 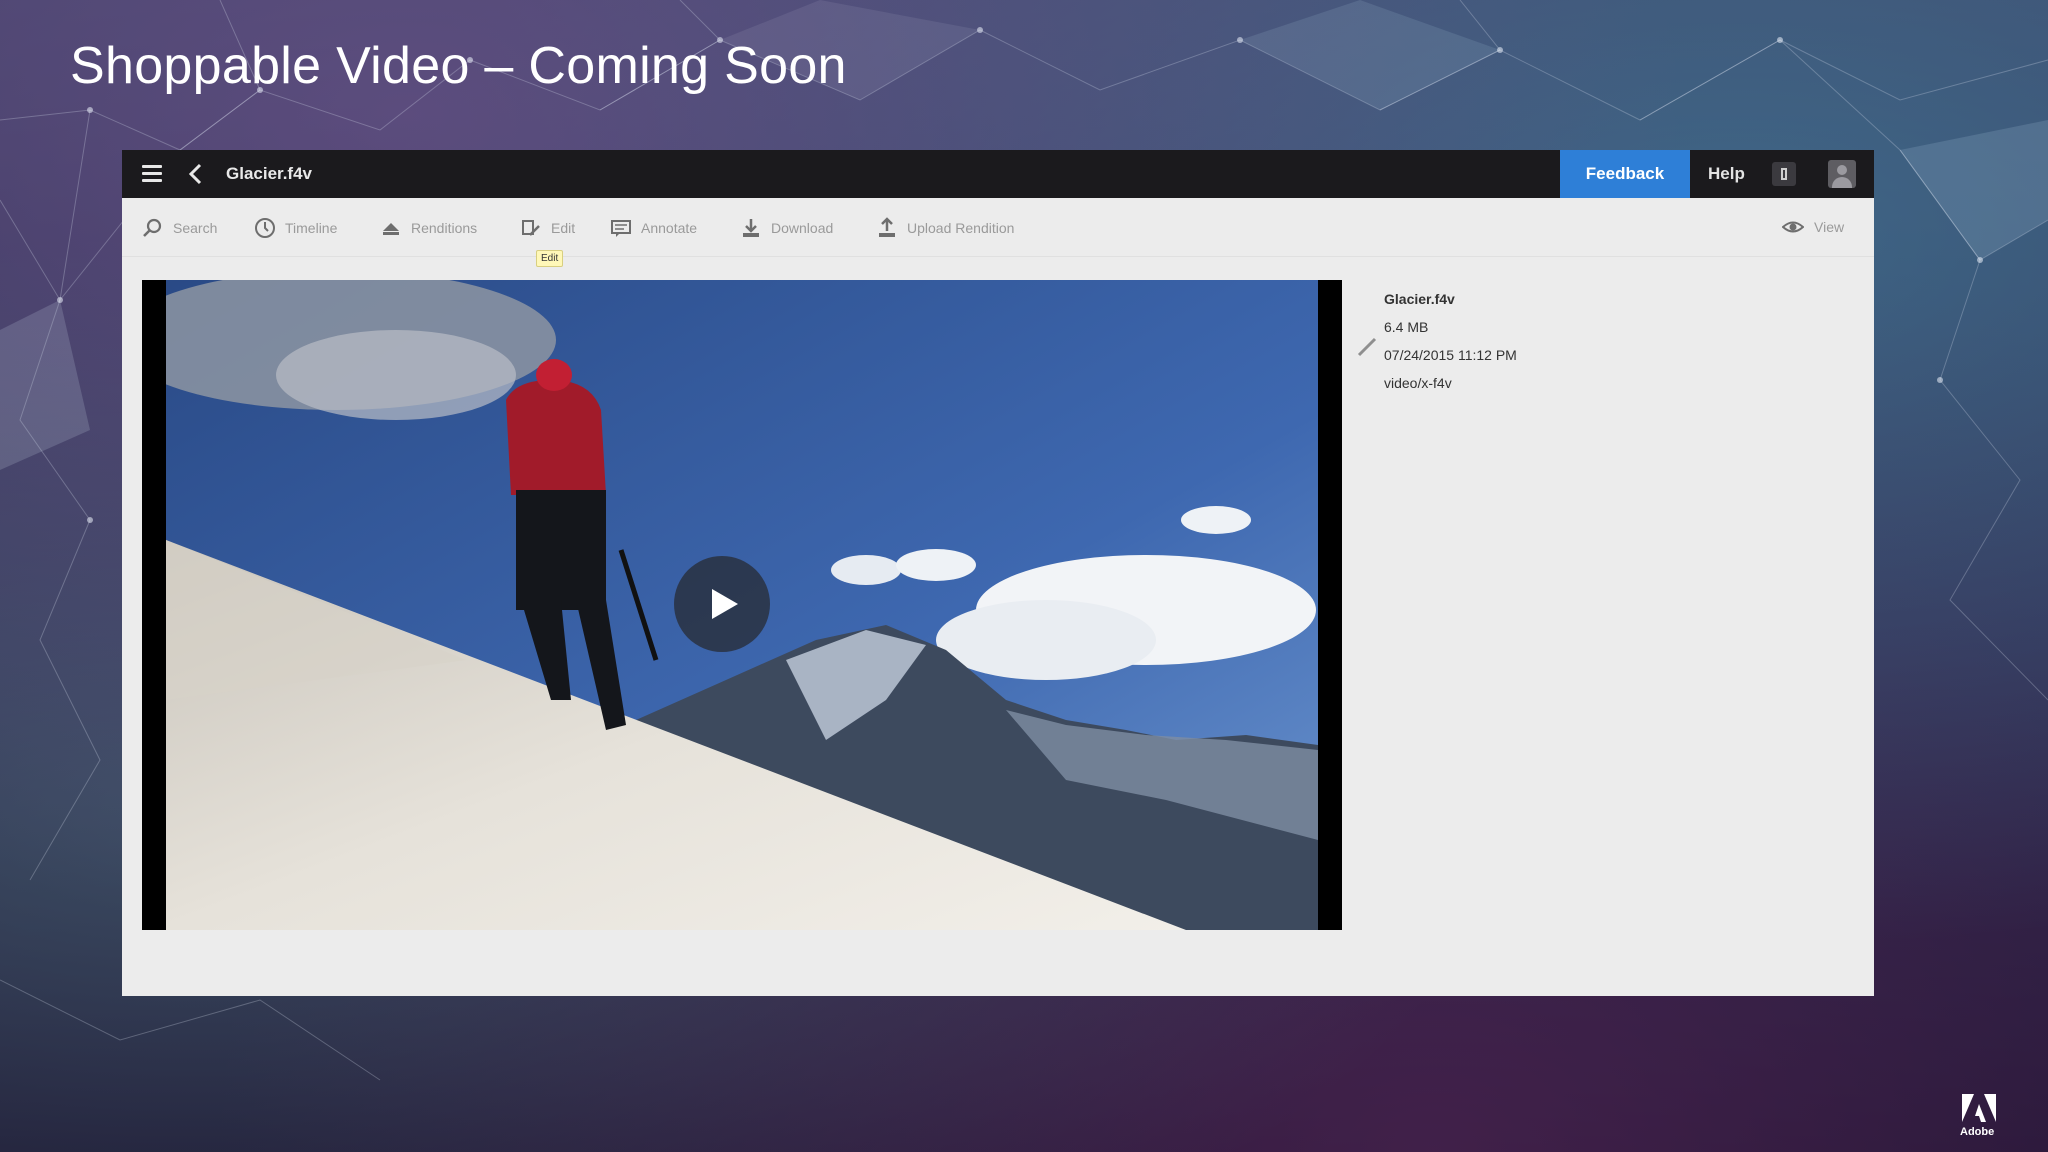 What do you see at coordinates (311, 228) in the screenshot?
I see `timeline-action-label: Timeline` at bounding box center [311, 228].